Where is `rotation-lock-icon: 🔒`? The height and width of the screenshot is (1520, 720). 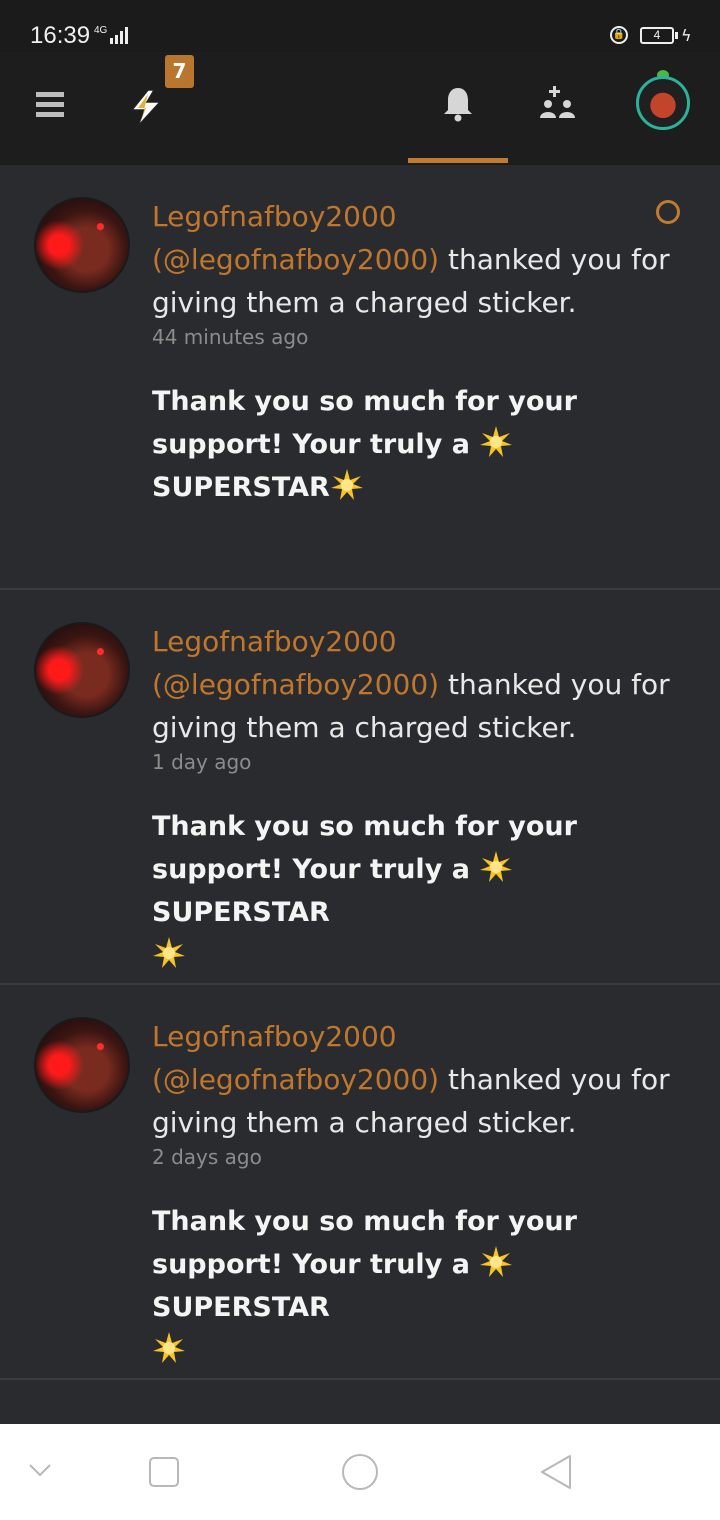
rotation-lock-icon: 🔒 is located at coordinates (619, 35).